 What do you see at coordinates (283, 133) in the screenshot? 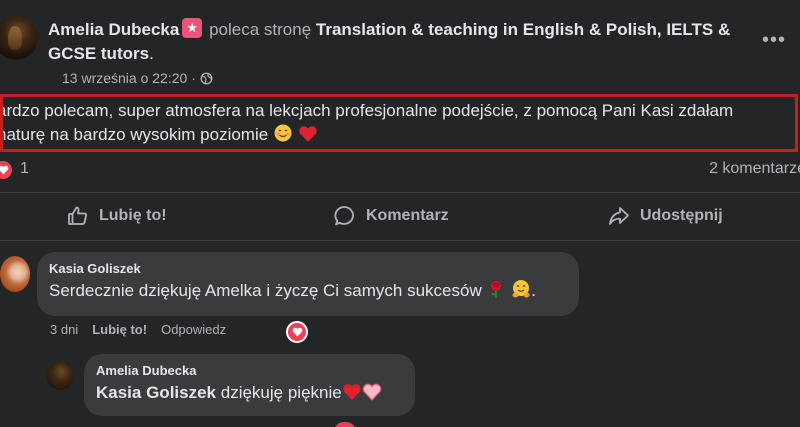
I see `smiling-face-emoji-icon` at bounding box center [283, 133].